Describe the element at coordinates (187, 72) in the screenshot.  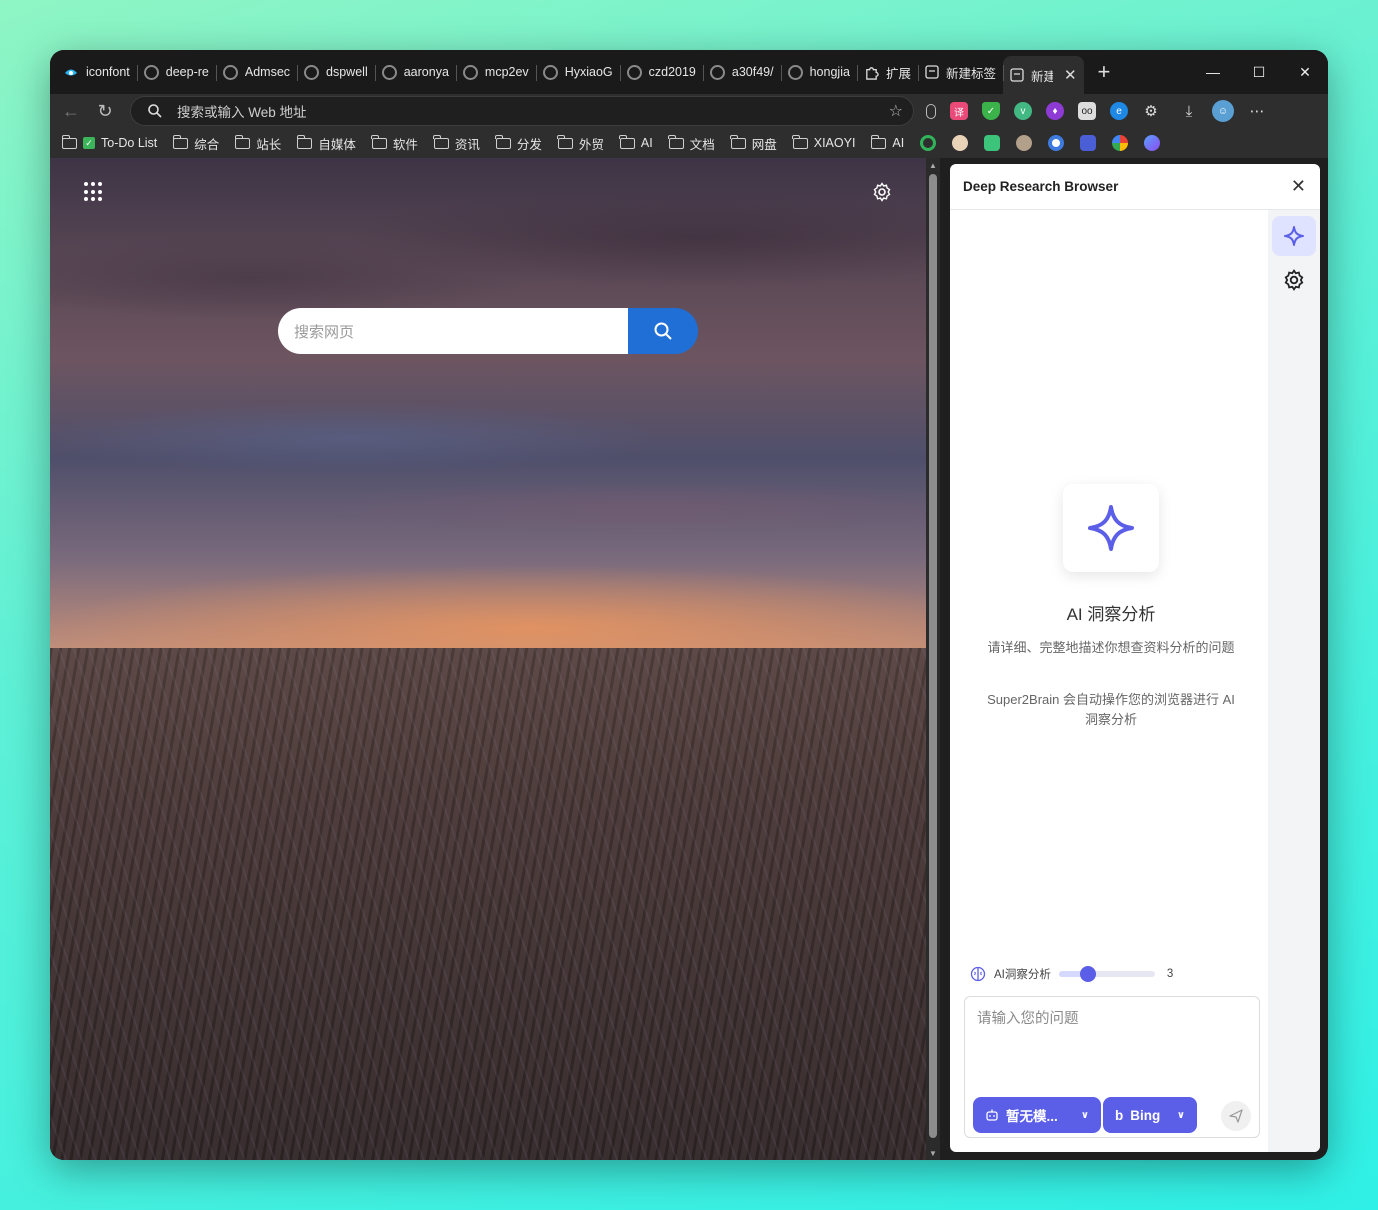
I see `tab-label: deep-re` at that location.